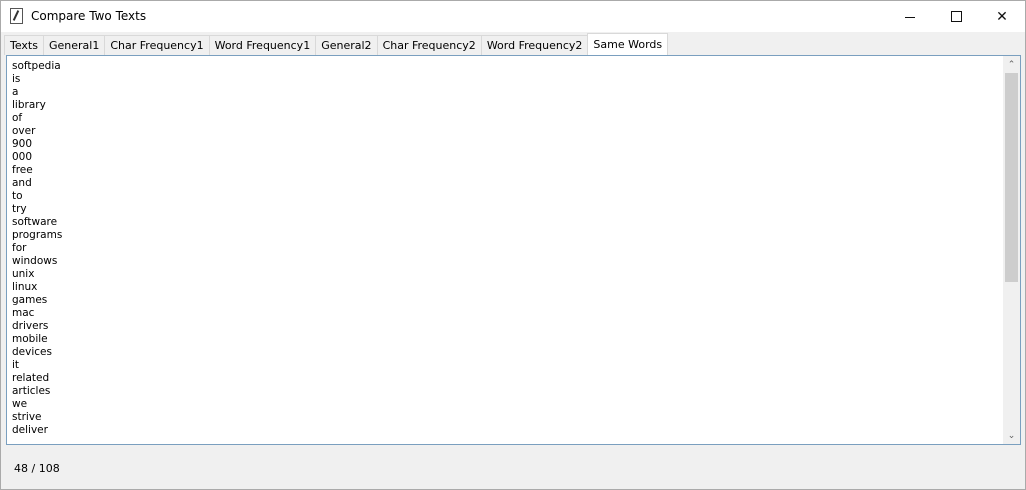  I want to click on list-item: of, so click(17, 118).